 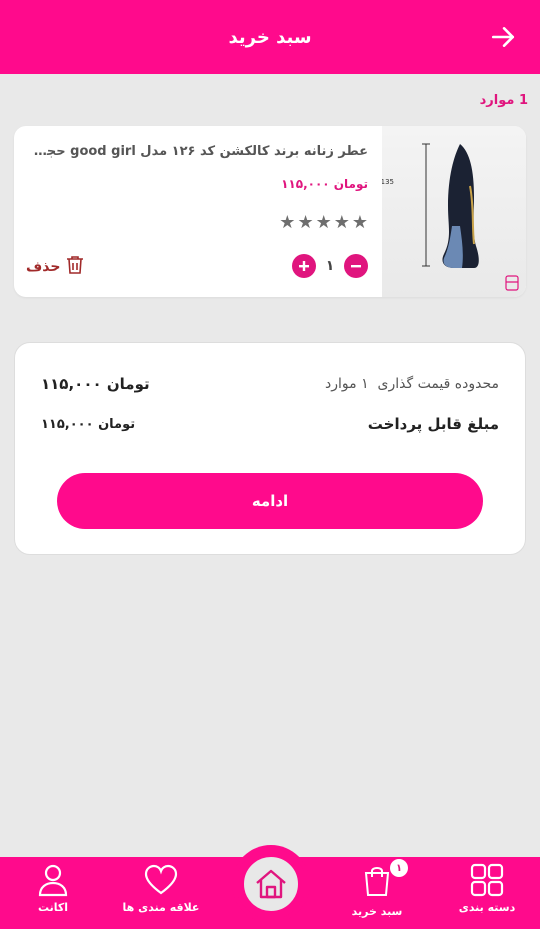 I want to click on nav-account: اکانت, so click(x=53, y=888).